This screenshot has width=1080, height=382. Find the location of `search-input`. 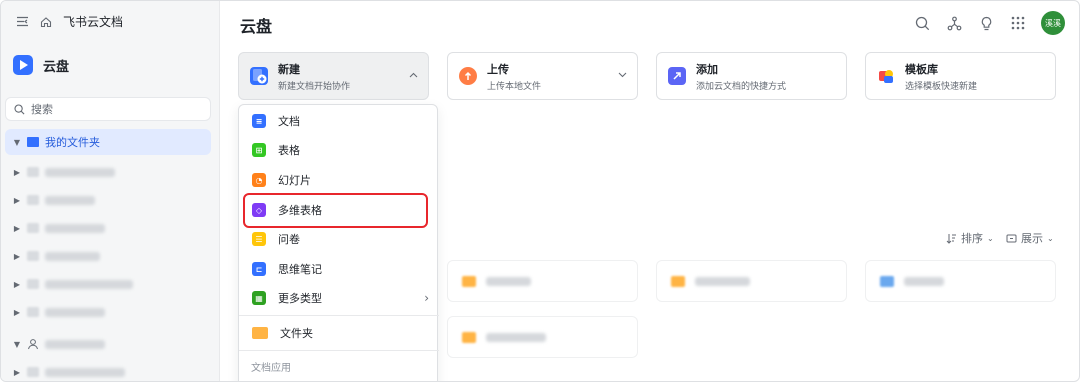

search-input is located at coordinates (111, 109).